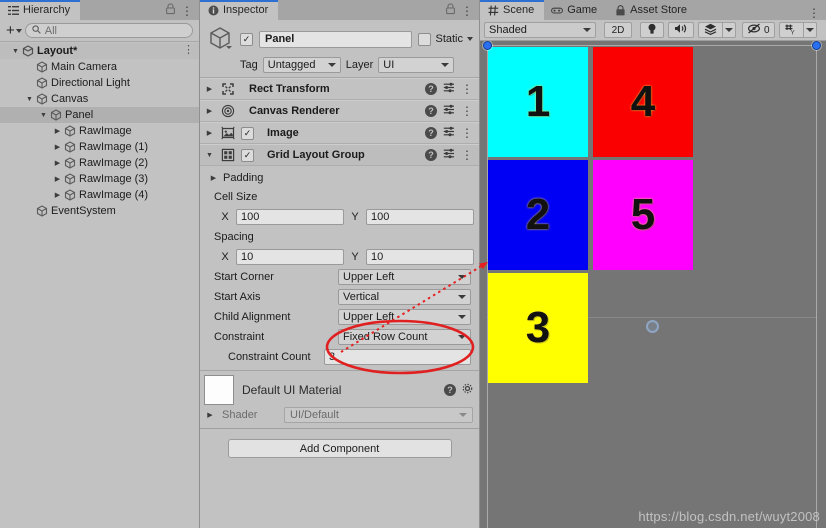 The image size is (826, 528). Describe the element at coordinates (404, 297) in the screenshot. I see `start-axis-dropdown: Vertical` at that location.